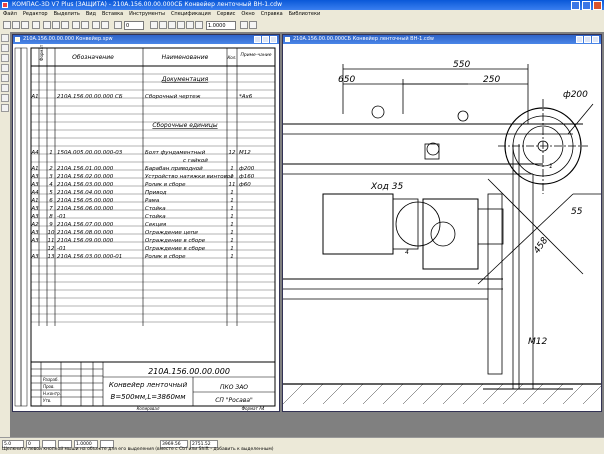  What do you see at coordinates (189, 177) in the screenshot?
I see `spec-cell-name: Устройство натяжки винтовое` at bounding box center [189, 177].